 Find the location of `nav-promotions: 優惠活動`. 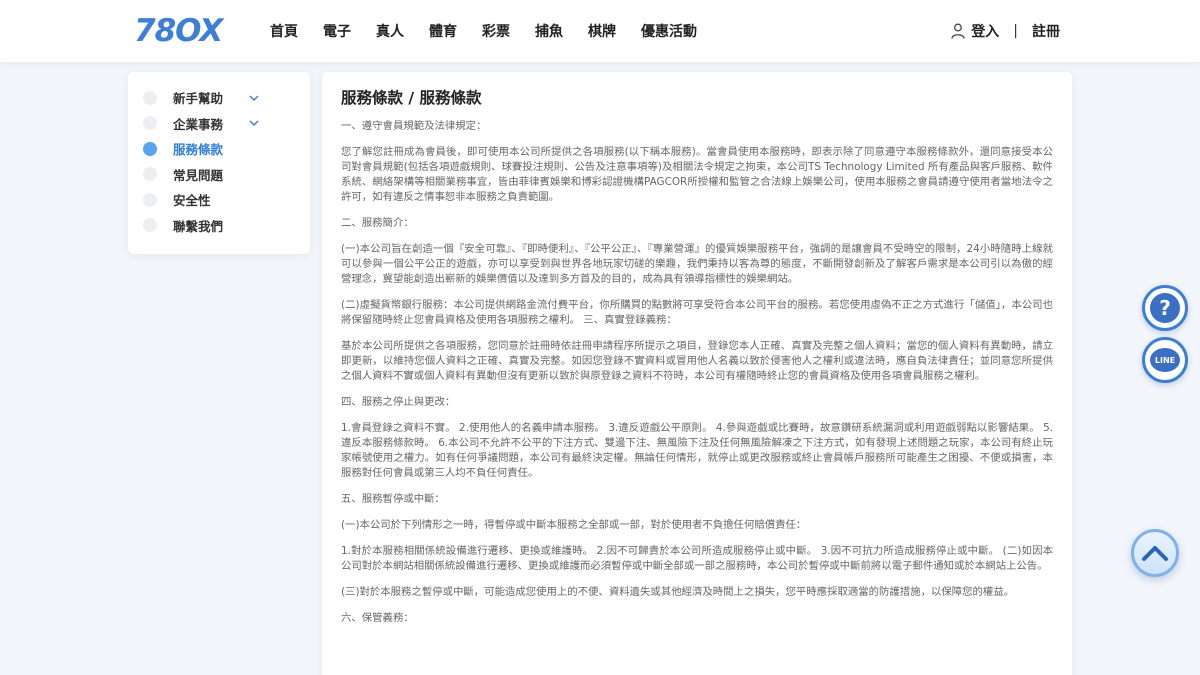

nav-promotions: 優惠活動 is located at coordinates (669, 31).